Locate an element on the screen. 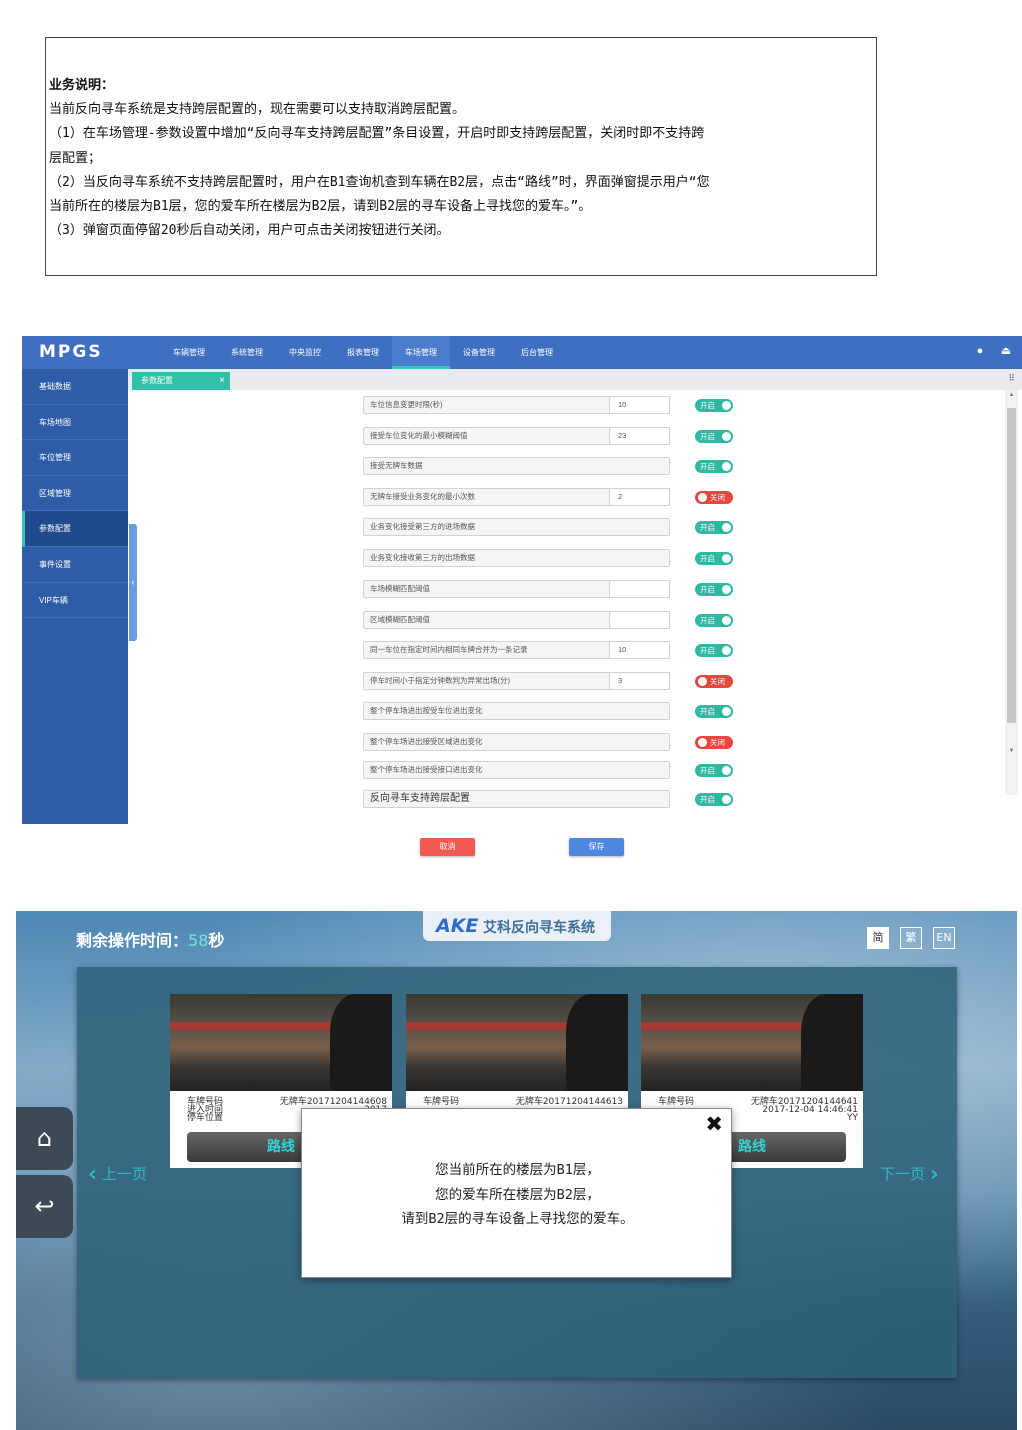 This screenshot has width=1022, height=1430. dialog-line: 请到B2层的寻车设备上寻找您的爱车。 is located at coordinates (517, 1219).